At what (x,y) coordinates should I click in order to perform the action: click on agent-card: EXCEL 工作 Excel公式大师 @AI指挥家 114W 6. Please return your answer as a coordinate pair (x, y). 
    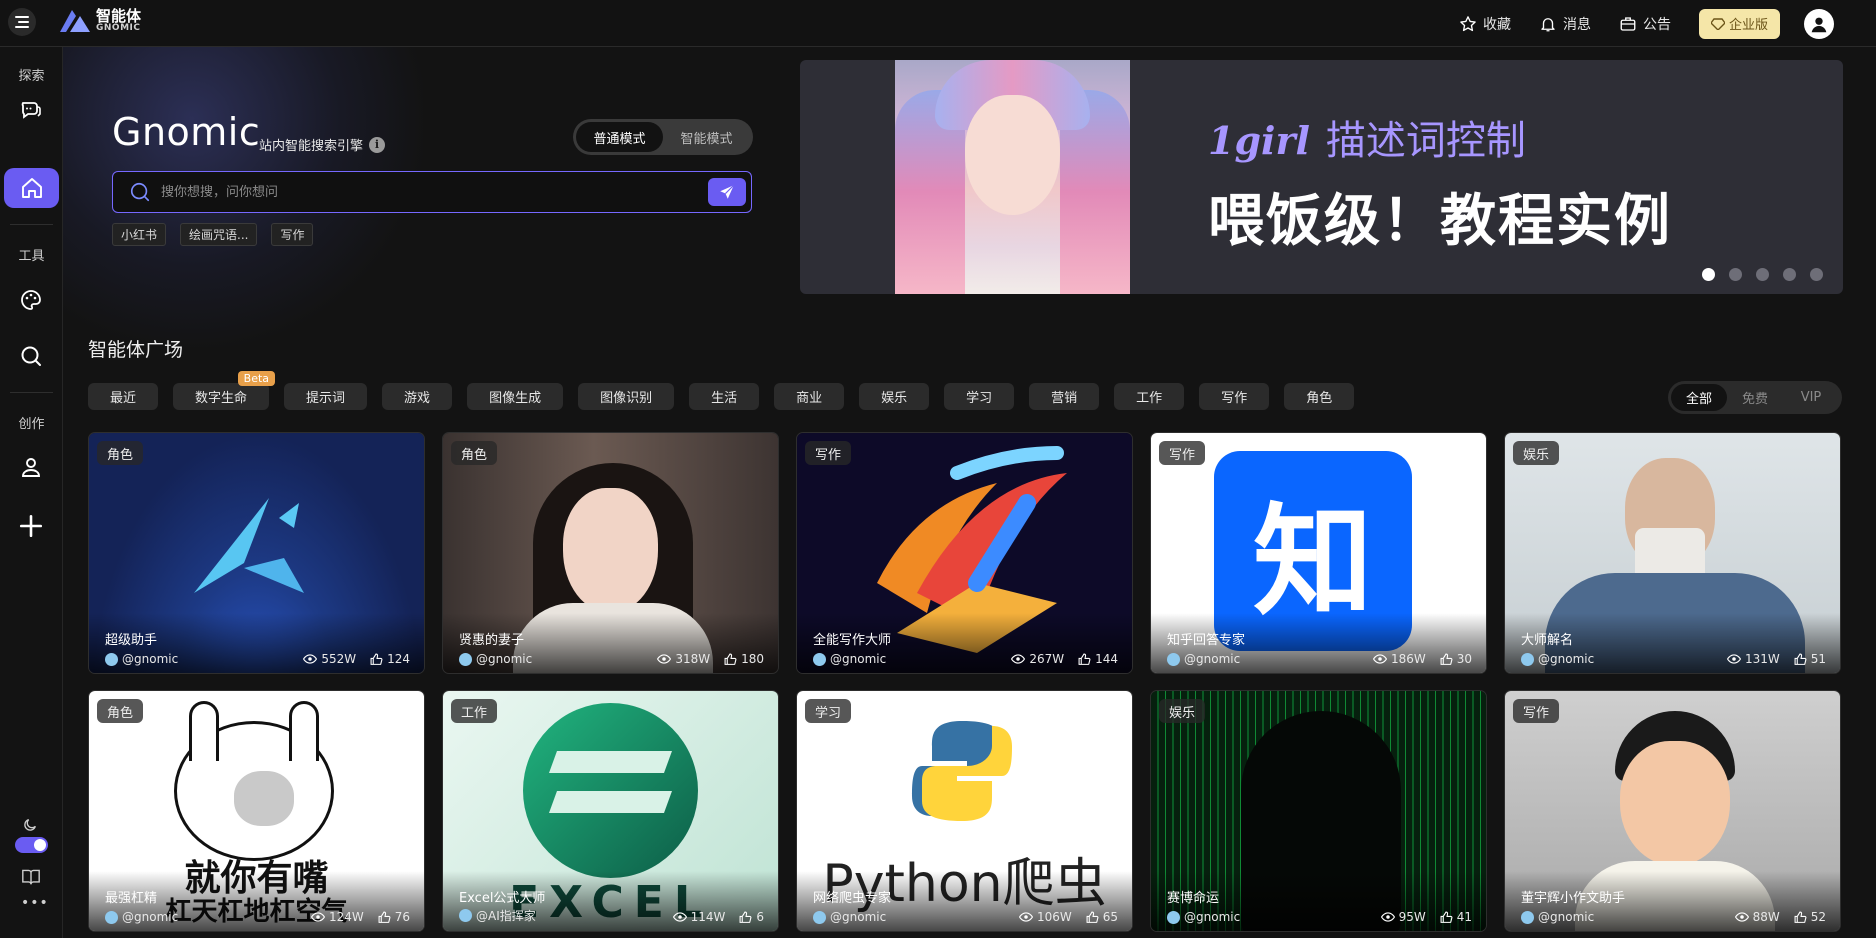
    Looking at the image, I should click on (610, 811).